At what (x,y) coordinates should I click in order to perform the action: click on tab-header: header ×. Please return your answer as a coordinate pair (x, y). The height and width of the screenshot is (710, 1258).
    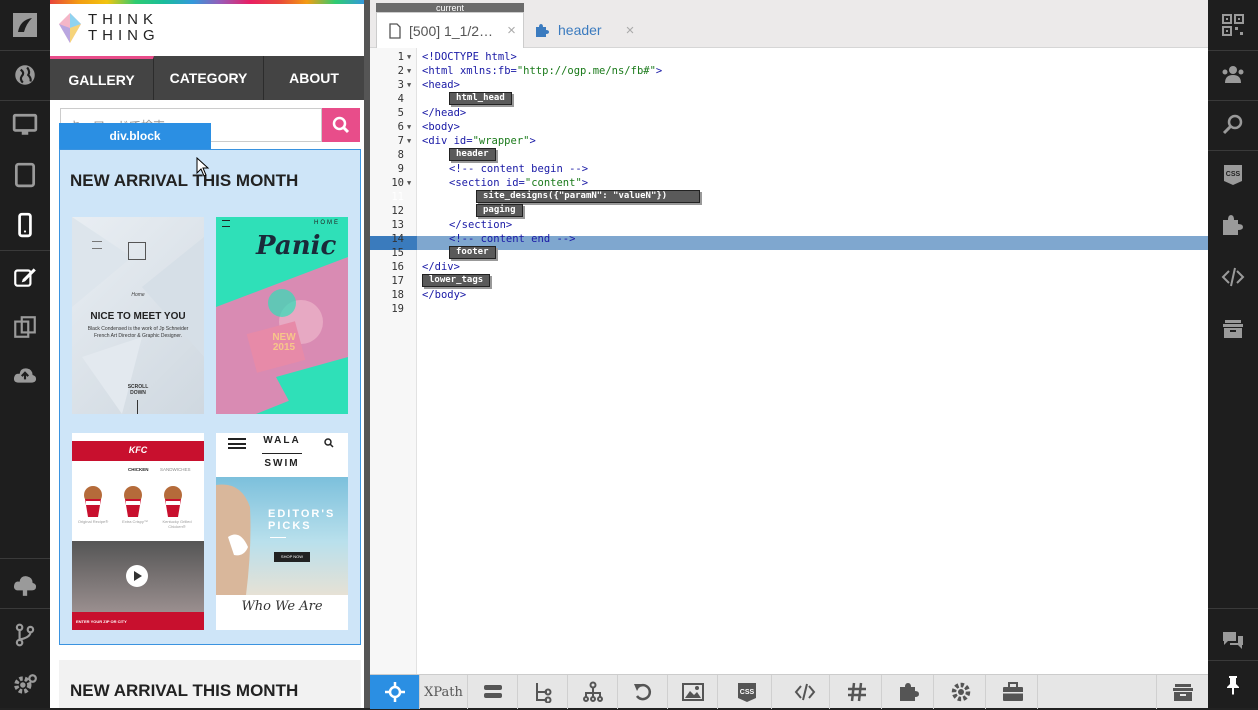
    Looking at the image, I should click on (584, 30).